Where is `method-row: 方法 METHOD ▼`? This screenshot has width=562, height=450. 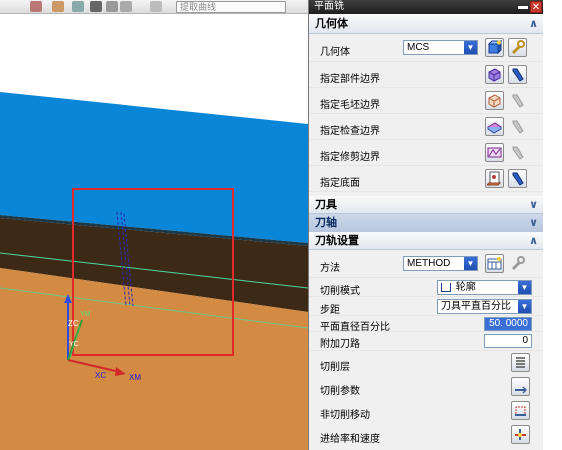 method-row: 方法 METHOD ▼ is located at coordinates (426, 264).